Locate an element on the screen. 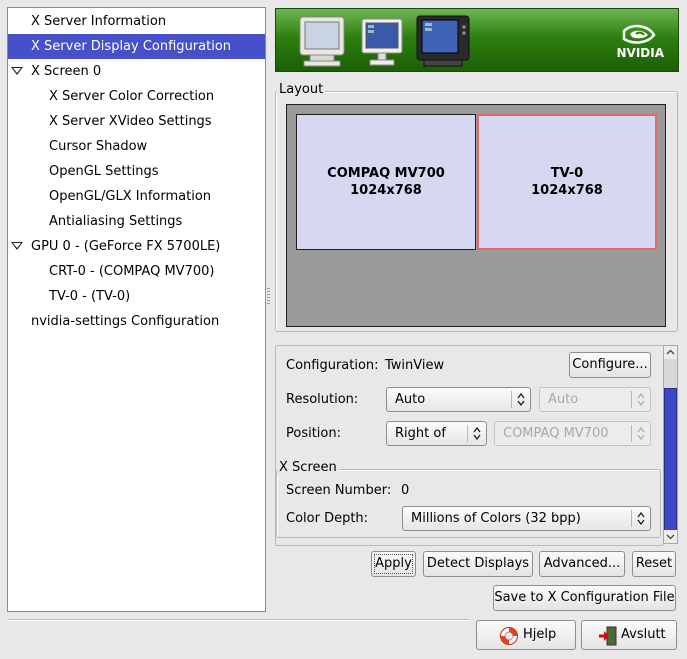 The width and height of the screenshot is (687, 659). tree-item-nvidia-settings-configuration: nvidia-settings Configuration is located at coordinates (136, 321).